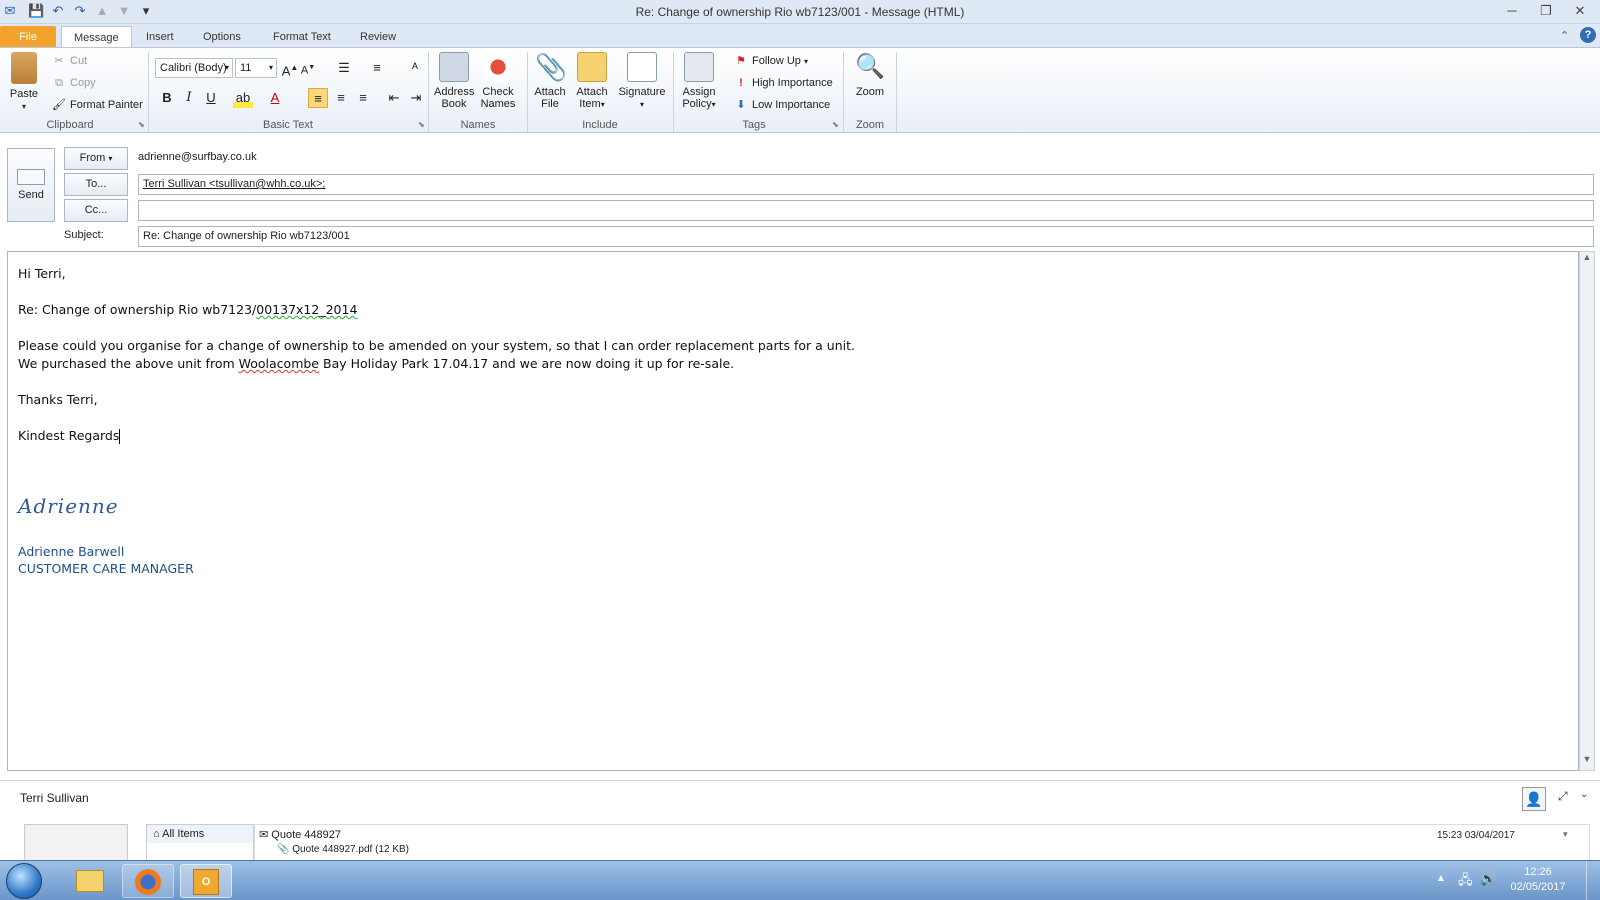 Image resolution: width=1600 pixels, height=900 pixels. What do you see at coordinates (206, 881) in the screenshot?
I see `taskbar-outlook: O` at bounding box center [206, 881].